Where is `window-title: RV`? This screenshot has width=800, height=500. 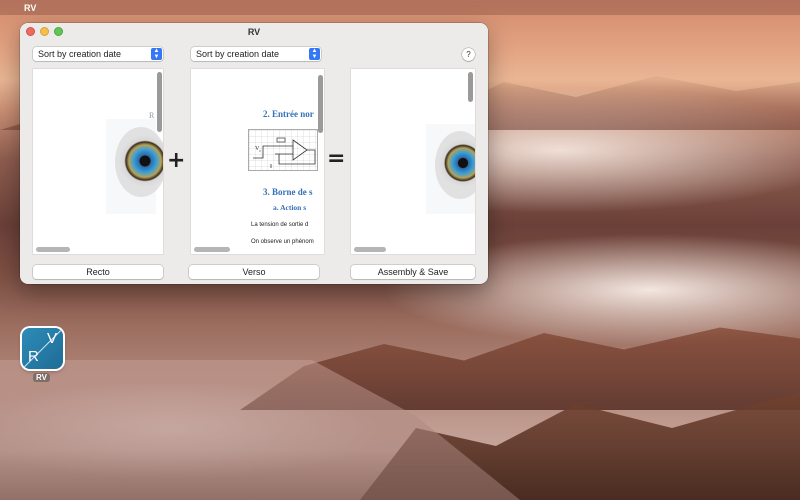 window-title: RV is located at coordinates (254, 32).